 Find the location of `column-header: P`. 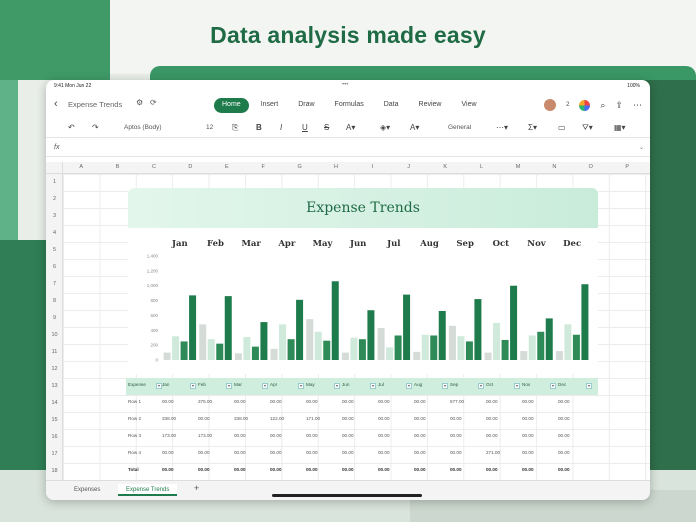

column-header: P is located at coordinates (627, 167).